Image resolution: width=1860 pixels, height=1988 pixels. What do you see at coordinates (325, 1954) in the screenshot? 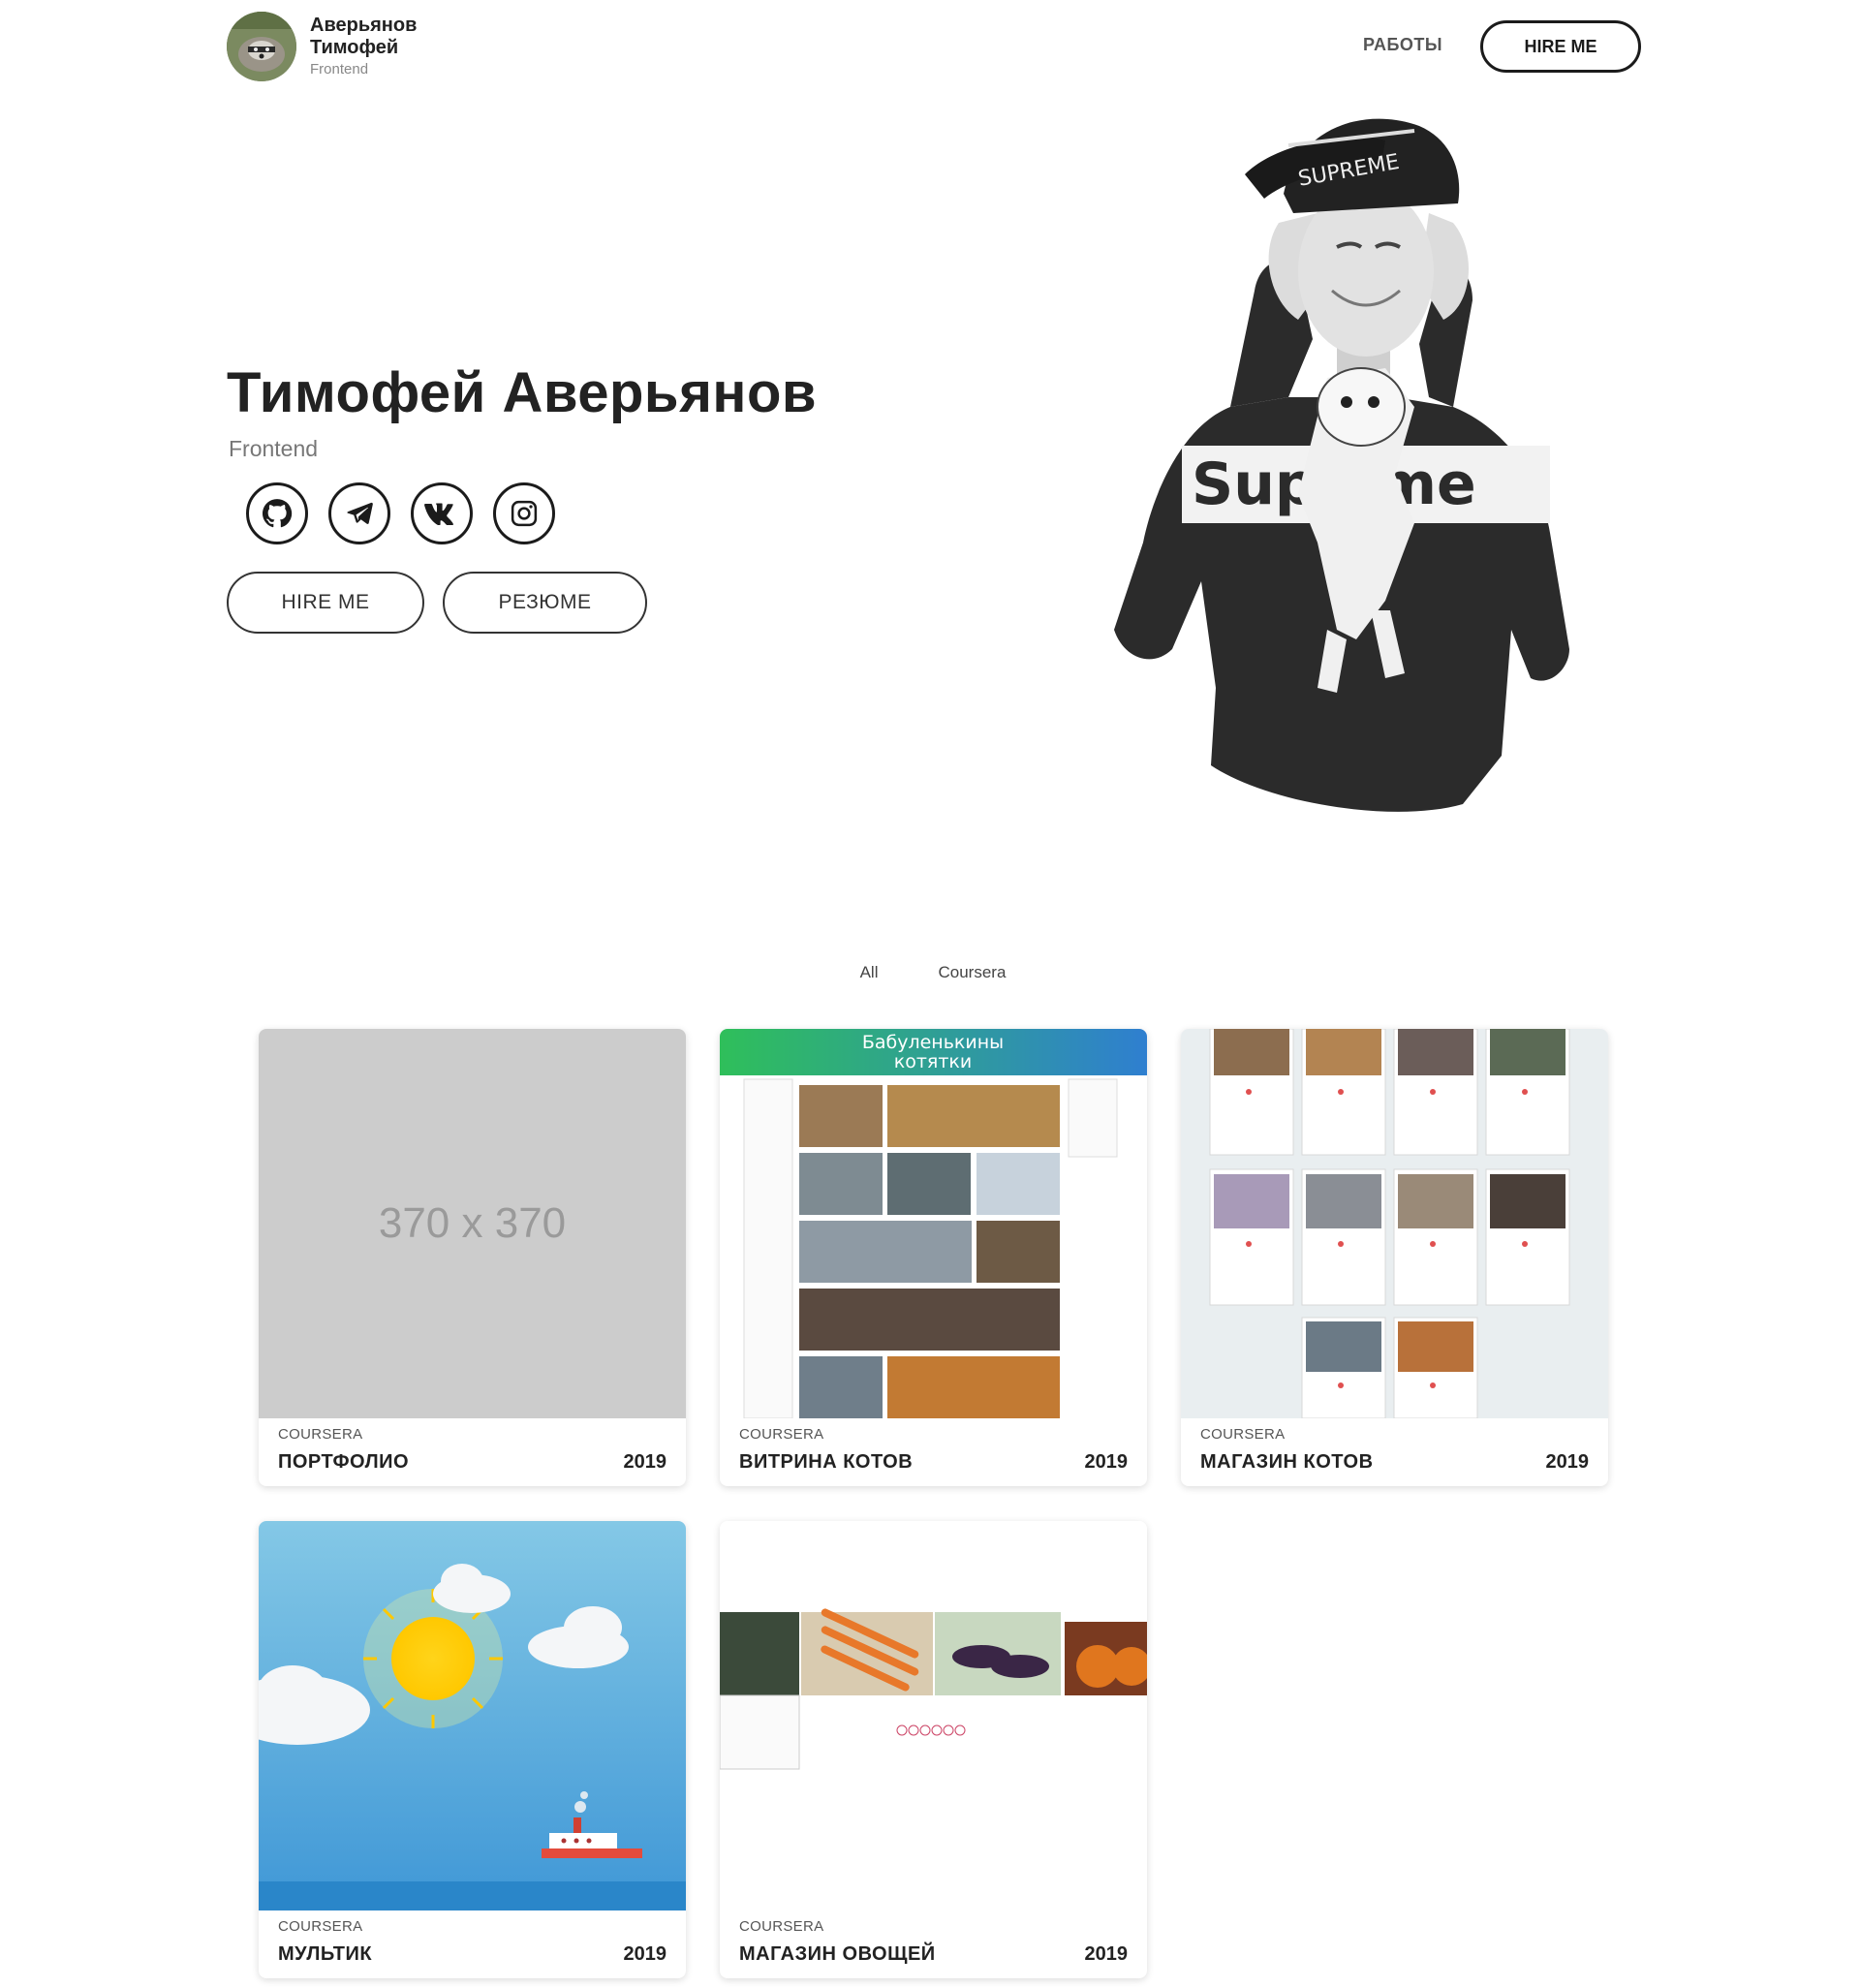
I see `project-name: МУЛЬТИК` at bounding box center [325, 1954].